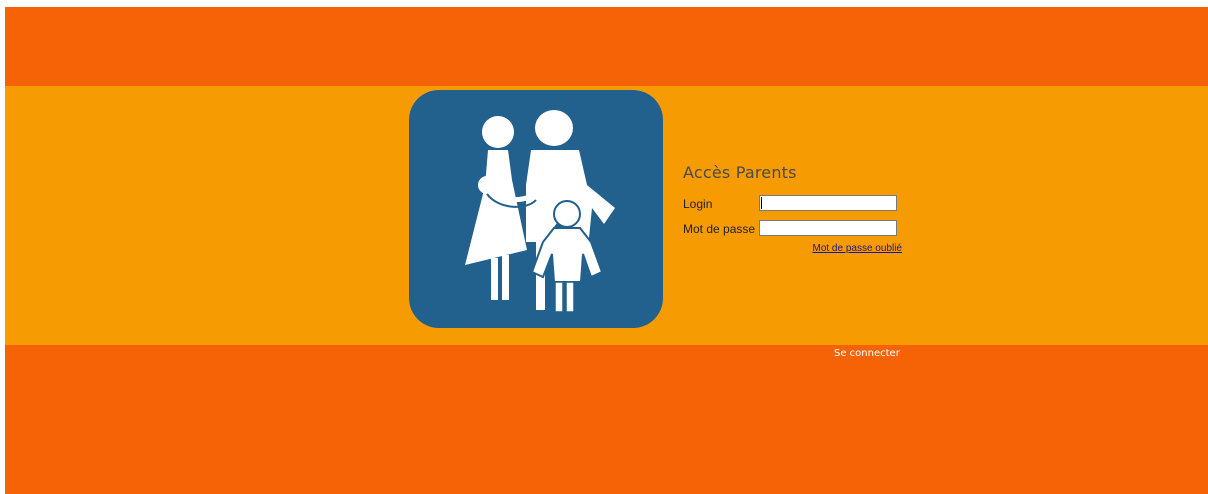 The width and height of the screenshot is (1208, 494). What do you see at coordinates (698, 204) in the screenshot?
I see `login-label: Login` at bounding box center [698, 204].